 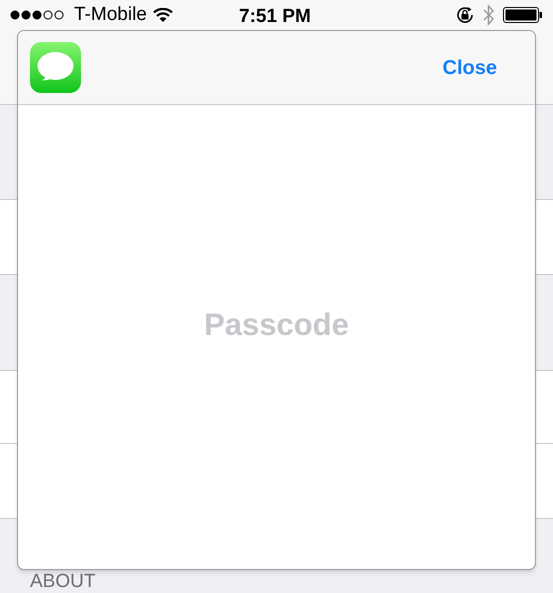 I want to click on battery-icon, so click(x=523, y=15).